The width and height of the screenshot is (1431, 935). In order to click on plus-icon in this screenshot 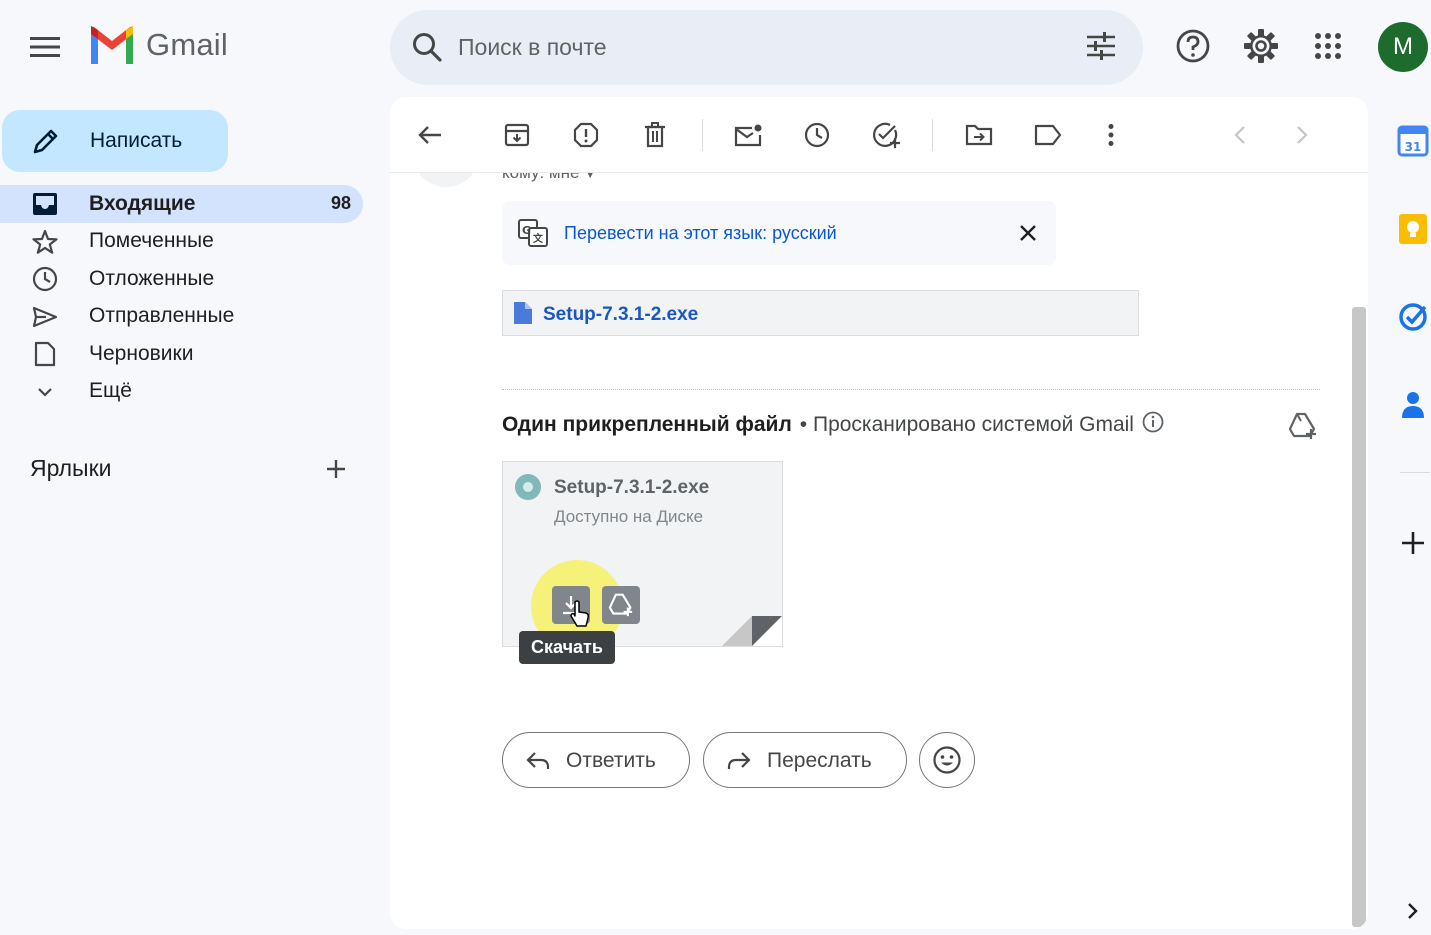, I will do `click(1413, 543)`.